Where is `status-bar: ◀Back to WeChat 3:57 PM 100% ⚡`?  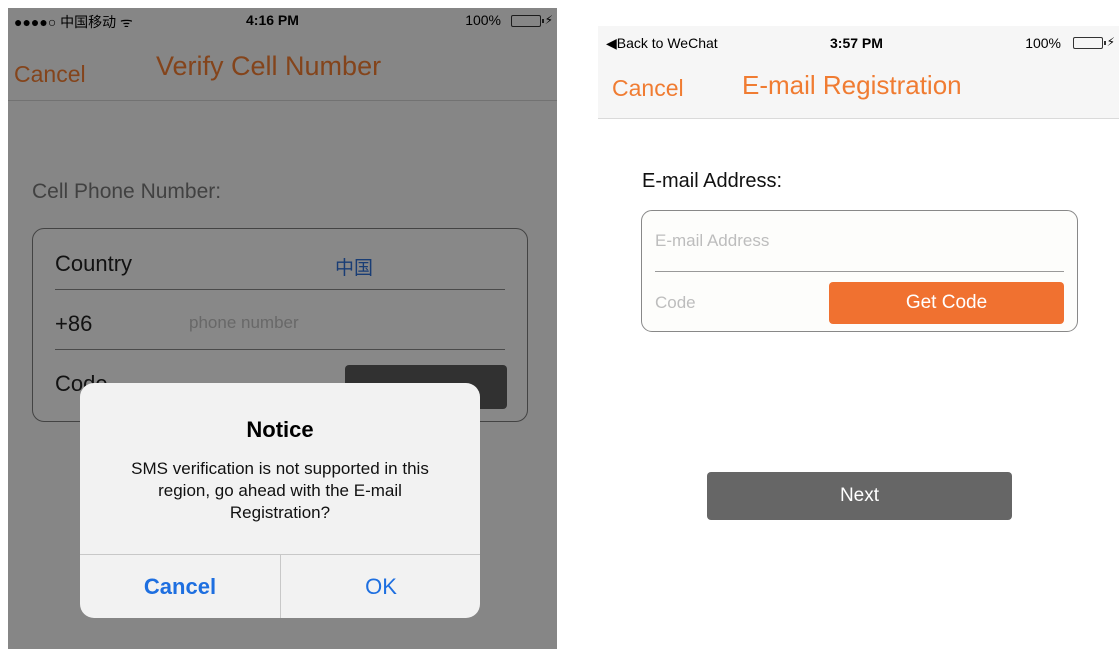
status-bar: ◀Back to WeChat 3:57 PM 100% ⚡ is located at coordinates (858, 41).